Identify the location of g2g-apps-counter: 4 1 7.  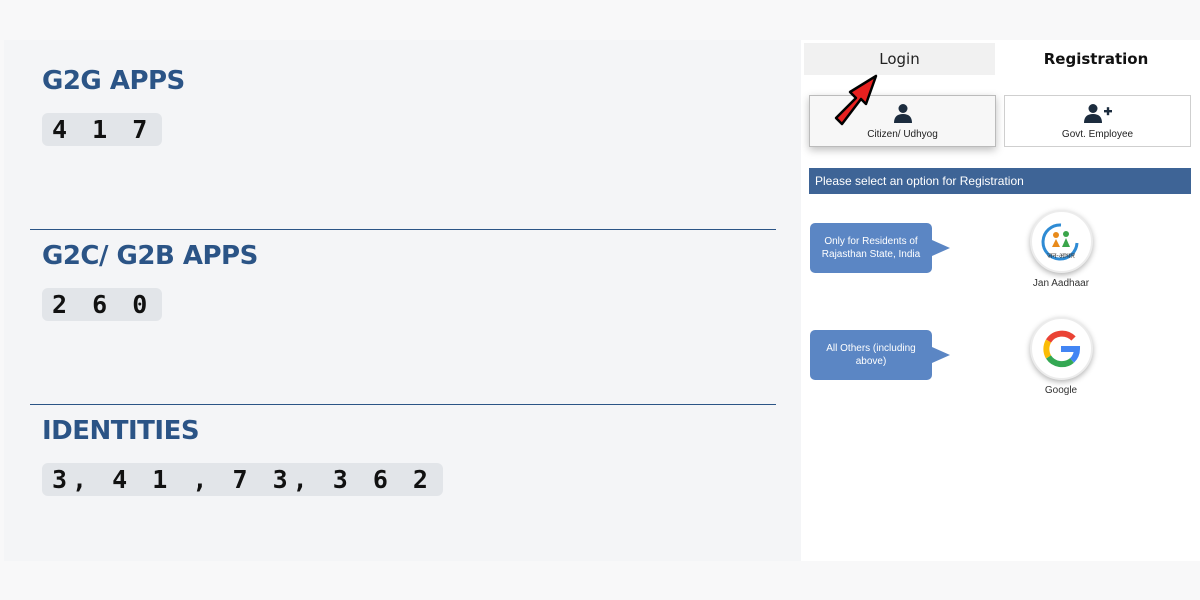
(102, 129).